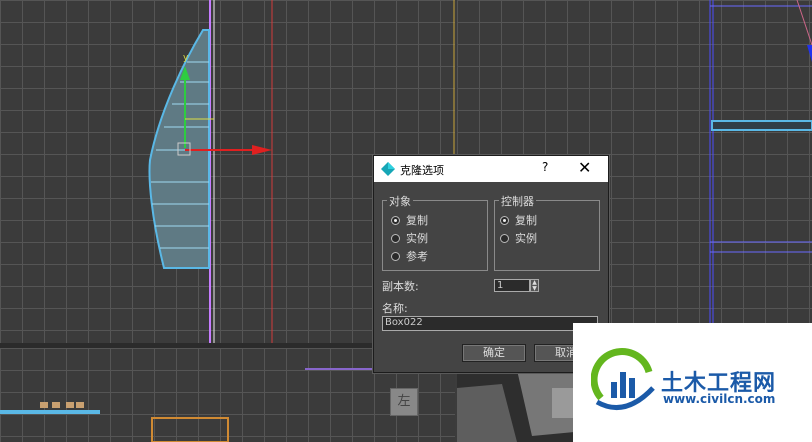 The image size is (812, 442). What do you see at coordinates (761, 125) in the screenshot?
I see `selected-shelf-object` at bounding box center [761, 125].